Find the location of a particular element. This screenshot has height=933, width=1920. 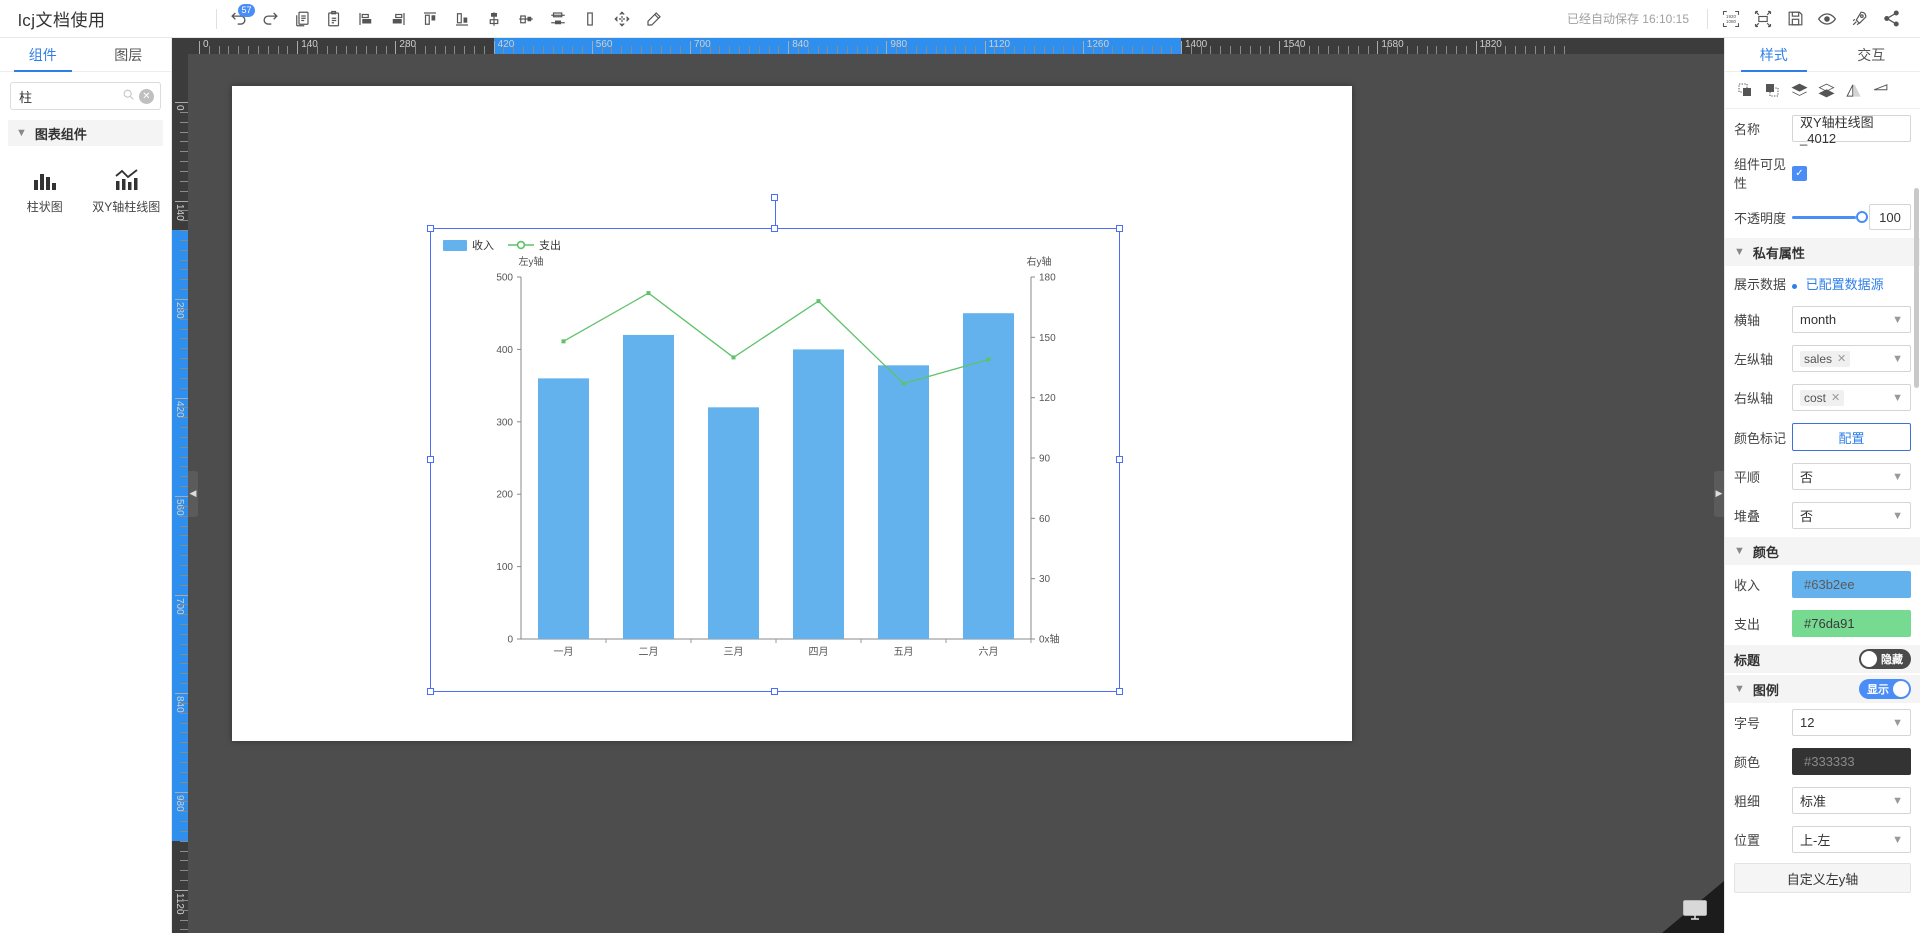

flip-horizontal-icon is located at coordinates (1853, 90).